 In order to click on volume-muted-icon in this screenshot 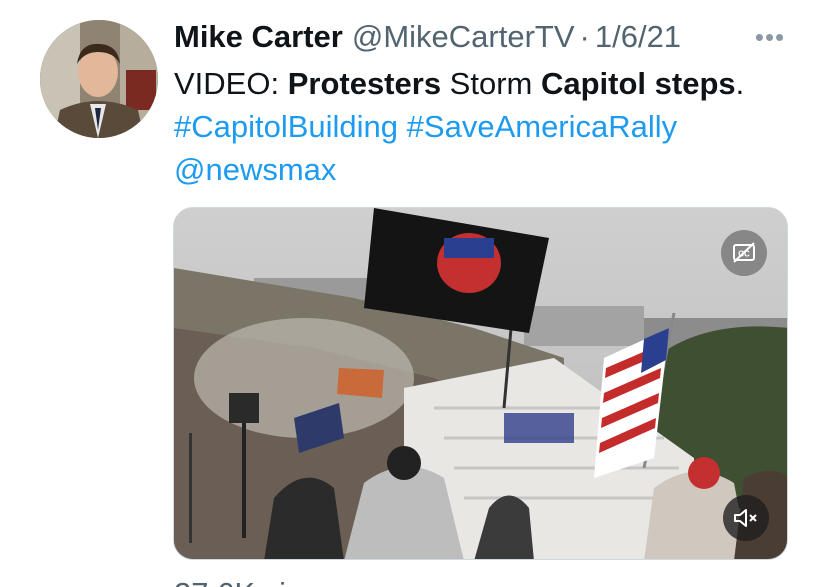, I will do `click(745, 518)`.